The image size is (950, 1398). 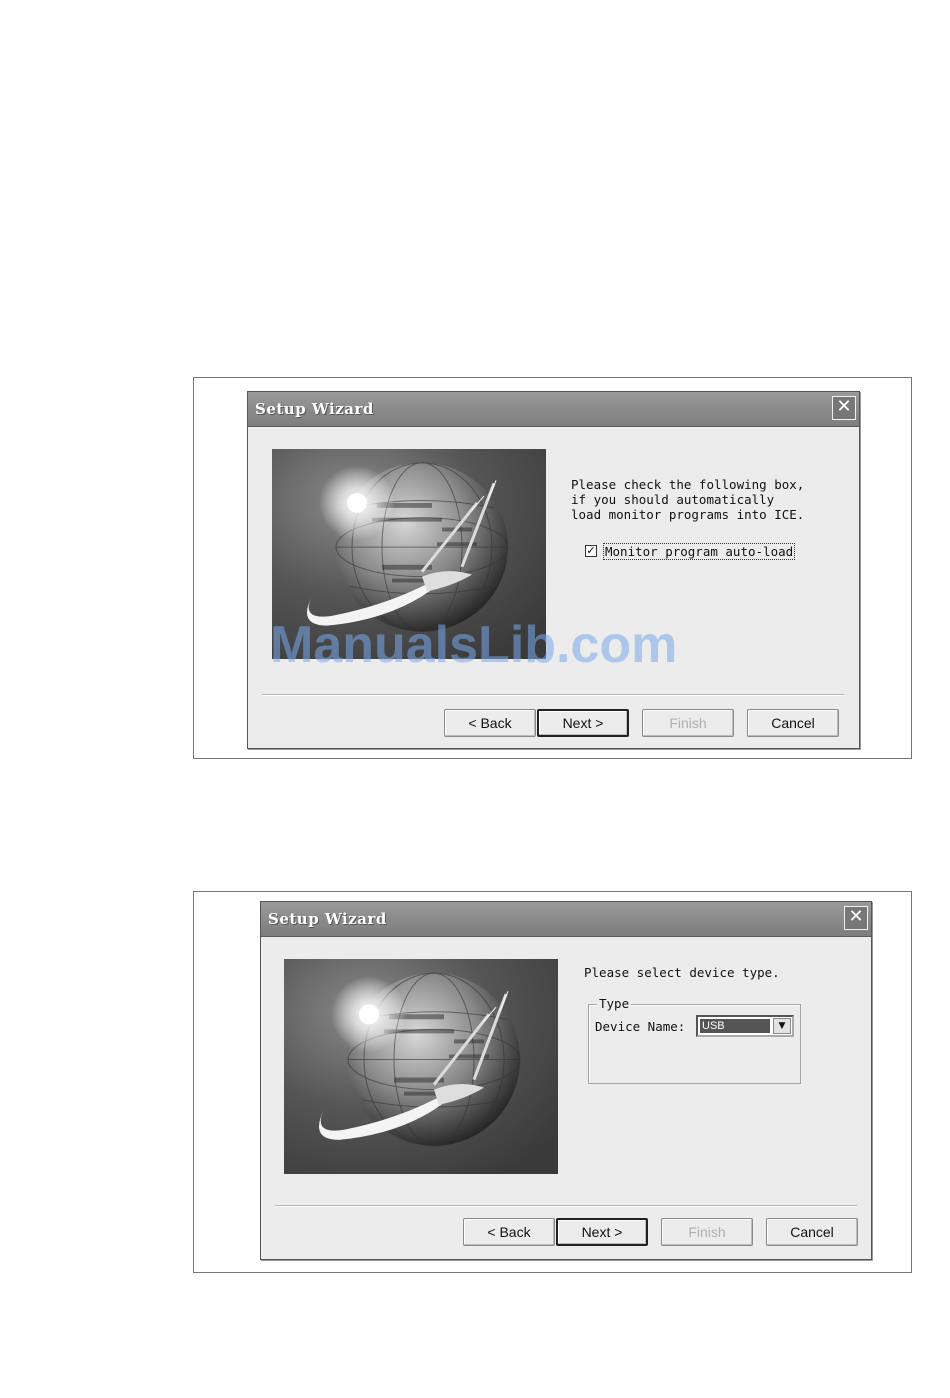 What do you see at coordinates (673, 499) in the screenshot?
I see `instruction-line-2: if you should automatically` at bounding box center [673, 499].